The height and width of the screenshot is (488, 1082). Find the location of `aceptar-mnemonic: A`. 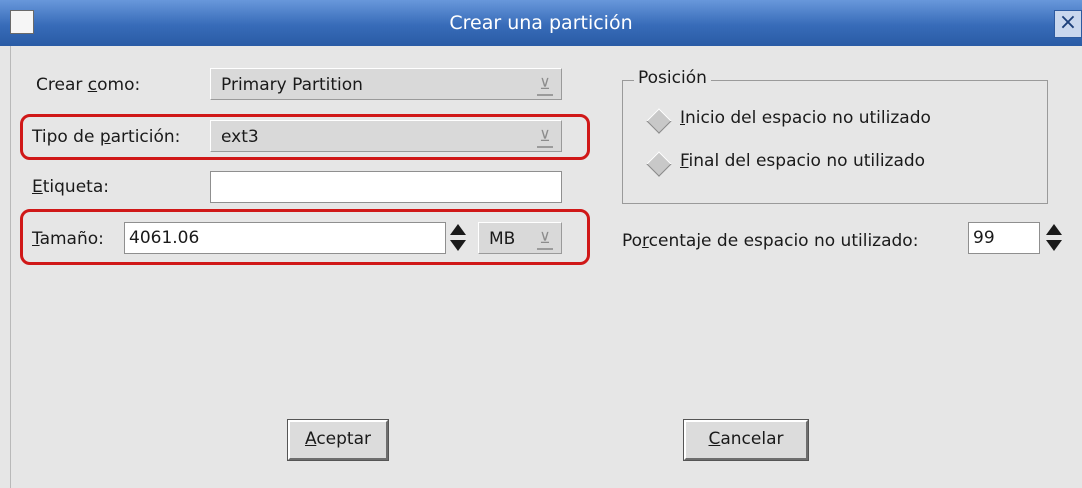

aceptar-mnemonic: A is located at coordinates (310, 439).